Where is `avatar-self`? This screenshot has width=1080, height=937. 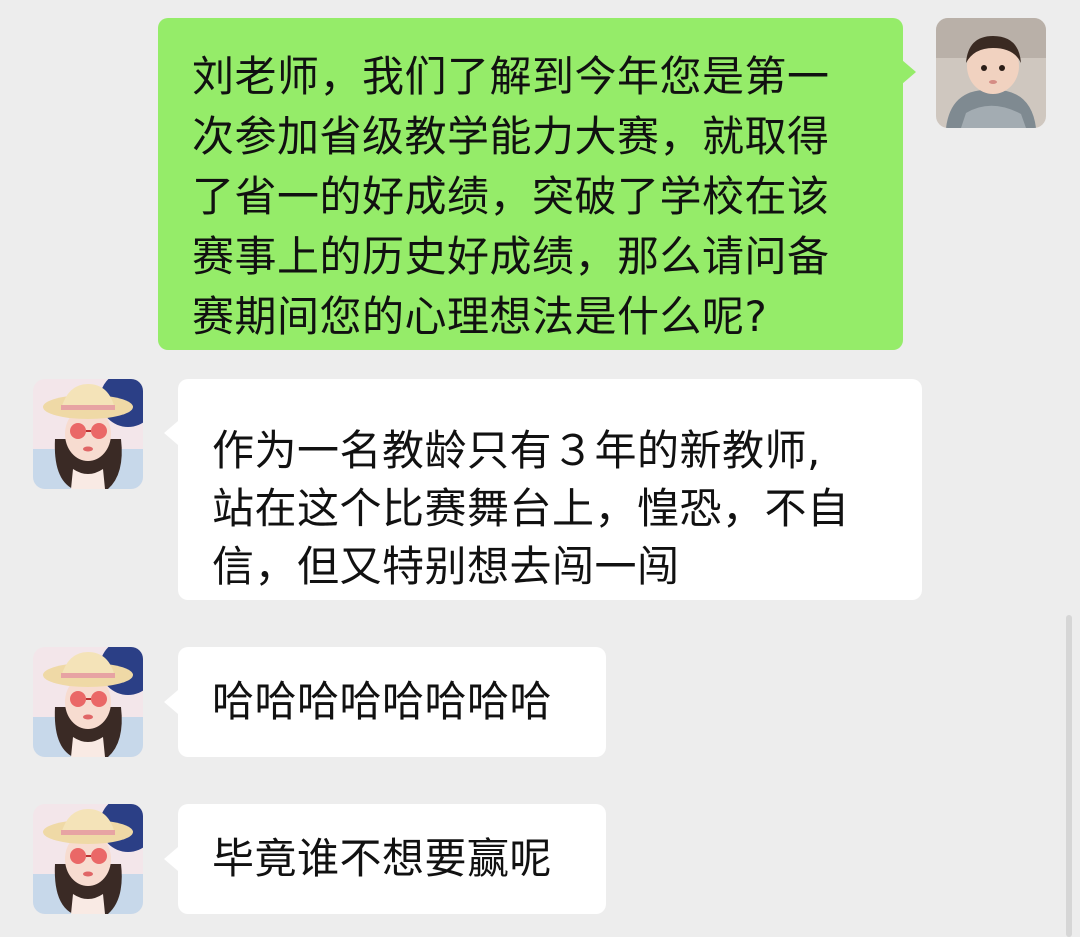 avatar-self is located at coordinates (991, 73).